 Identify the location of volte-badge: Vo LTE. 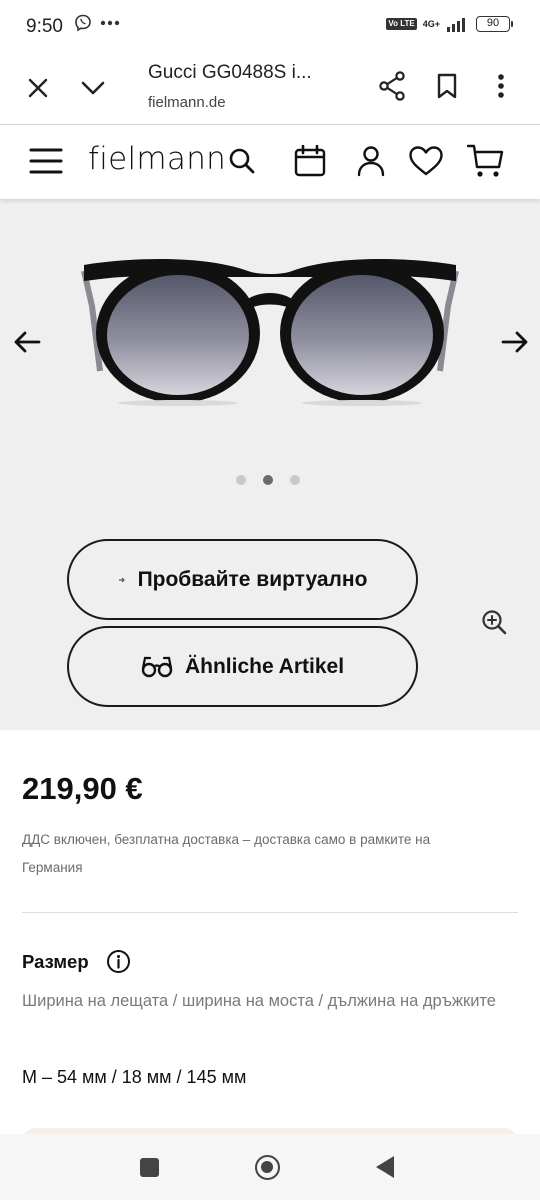
(401, 24).